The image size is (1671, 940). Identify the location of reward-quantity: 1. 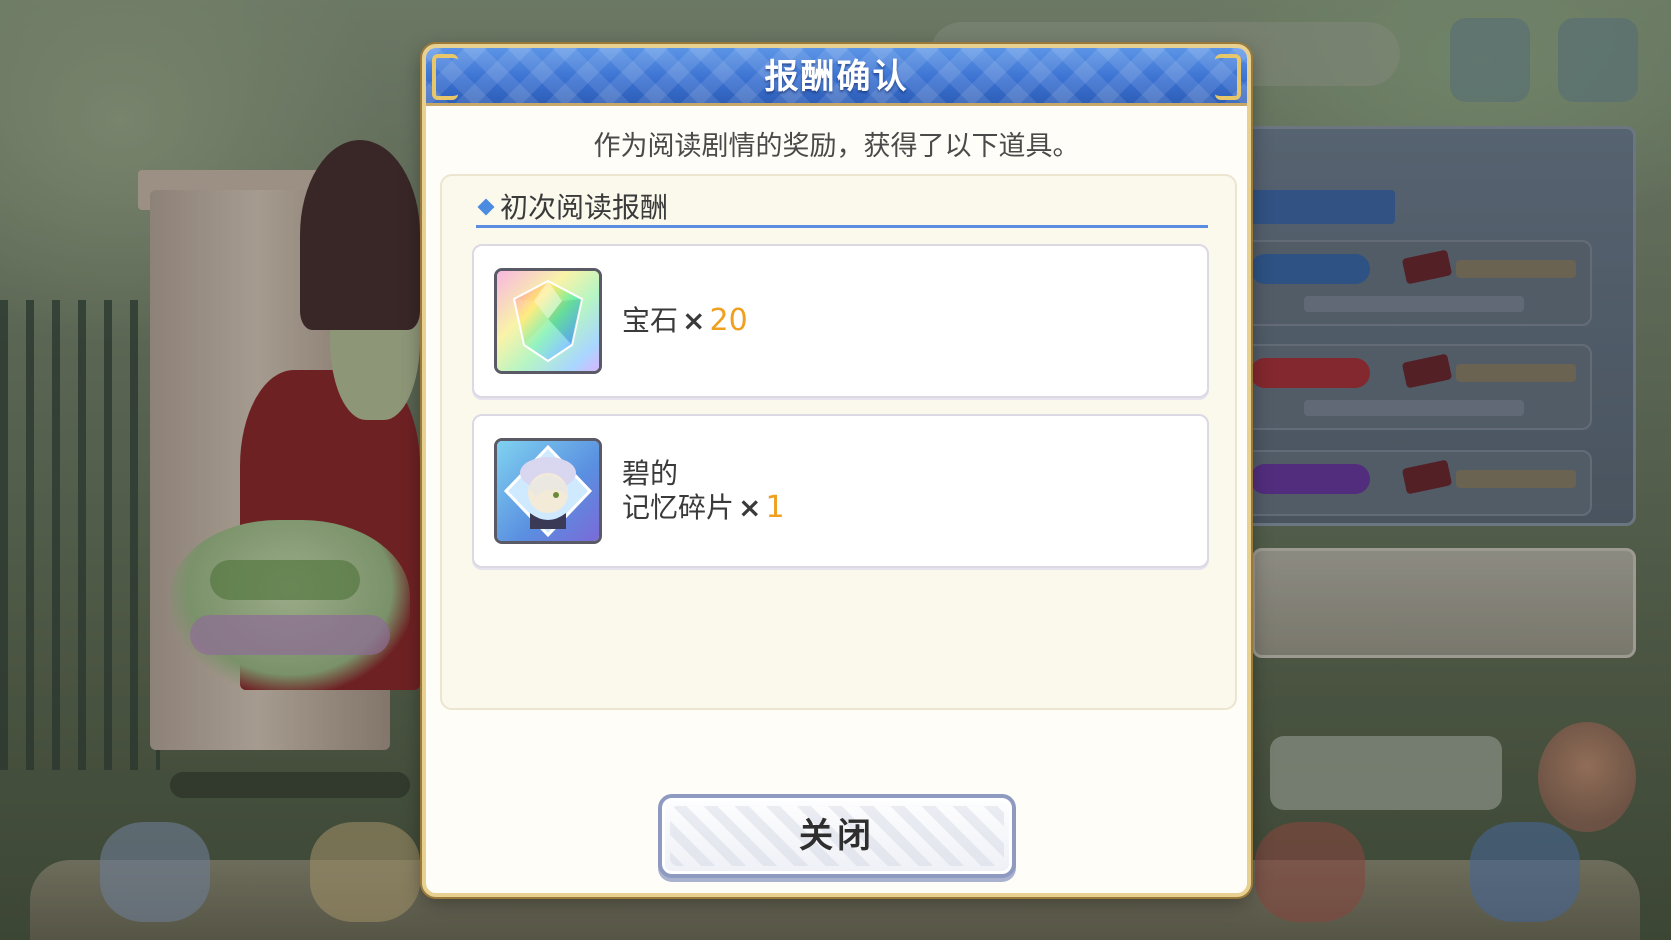
(775, 507).